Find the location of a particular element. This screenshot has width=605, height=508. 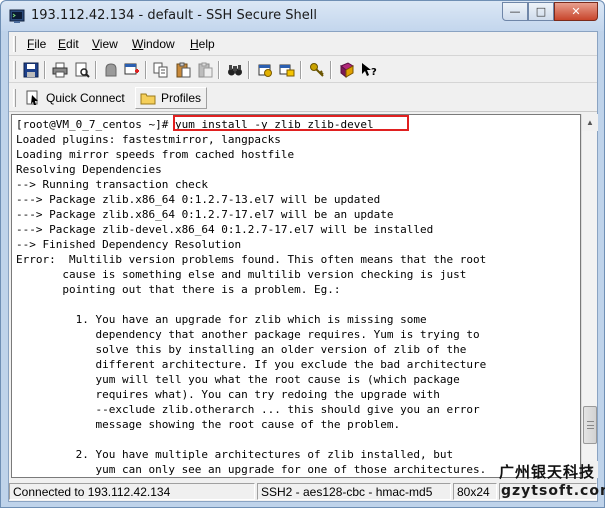

settings-icon is located at coordinates (265, 70).